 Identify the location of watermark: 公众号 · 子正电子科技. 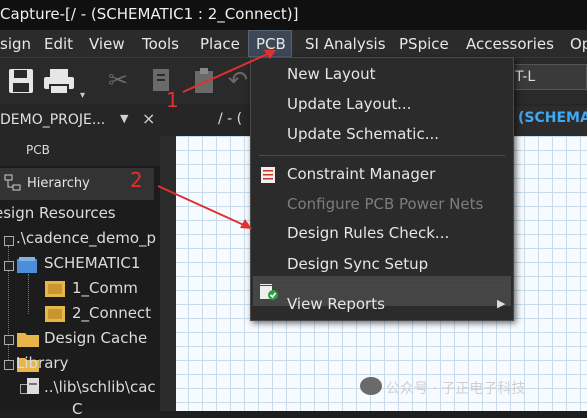
(456, 389).